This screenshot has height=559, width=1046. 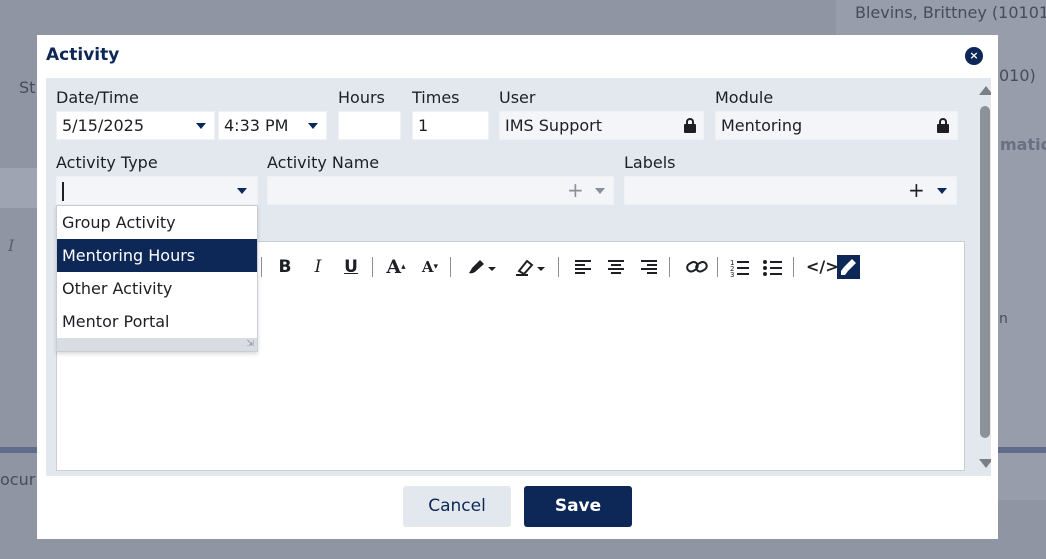 I want to click on dropdown-option-mentoring-hours: Mentoring Hours, so click(x=157, y=255).